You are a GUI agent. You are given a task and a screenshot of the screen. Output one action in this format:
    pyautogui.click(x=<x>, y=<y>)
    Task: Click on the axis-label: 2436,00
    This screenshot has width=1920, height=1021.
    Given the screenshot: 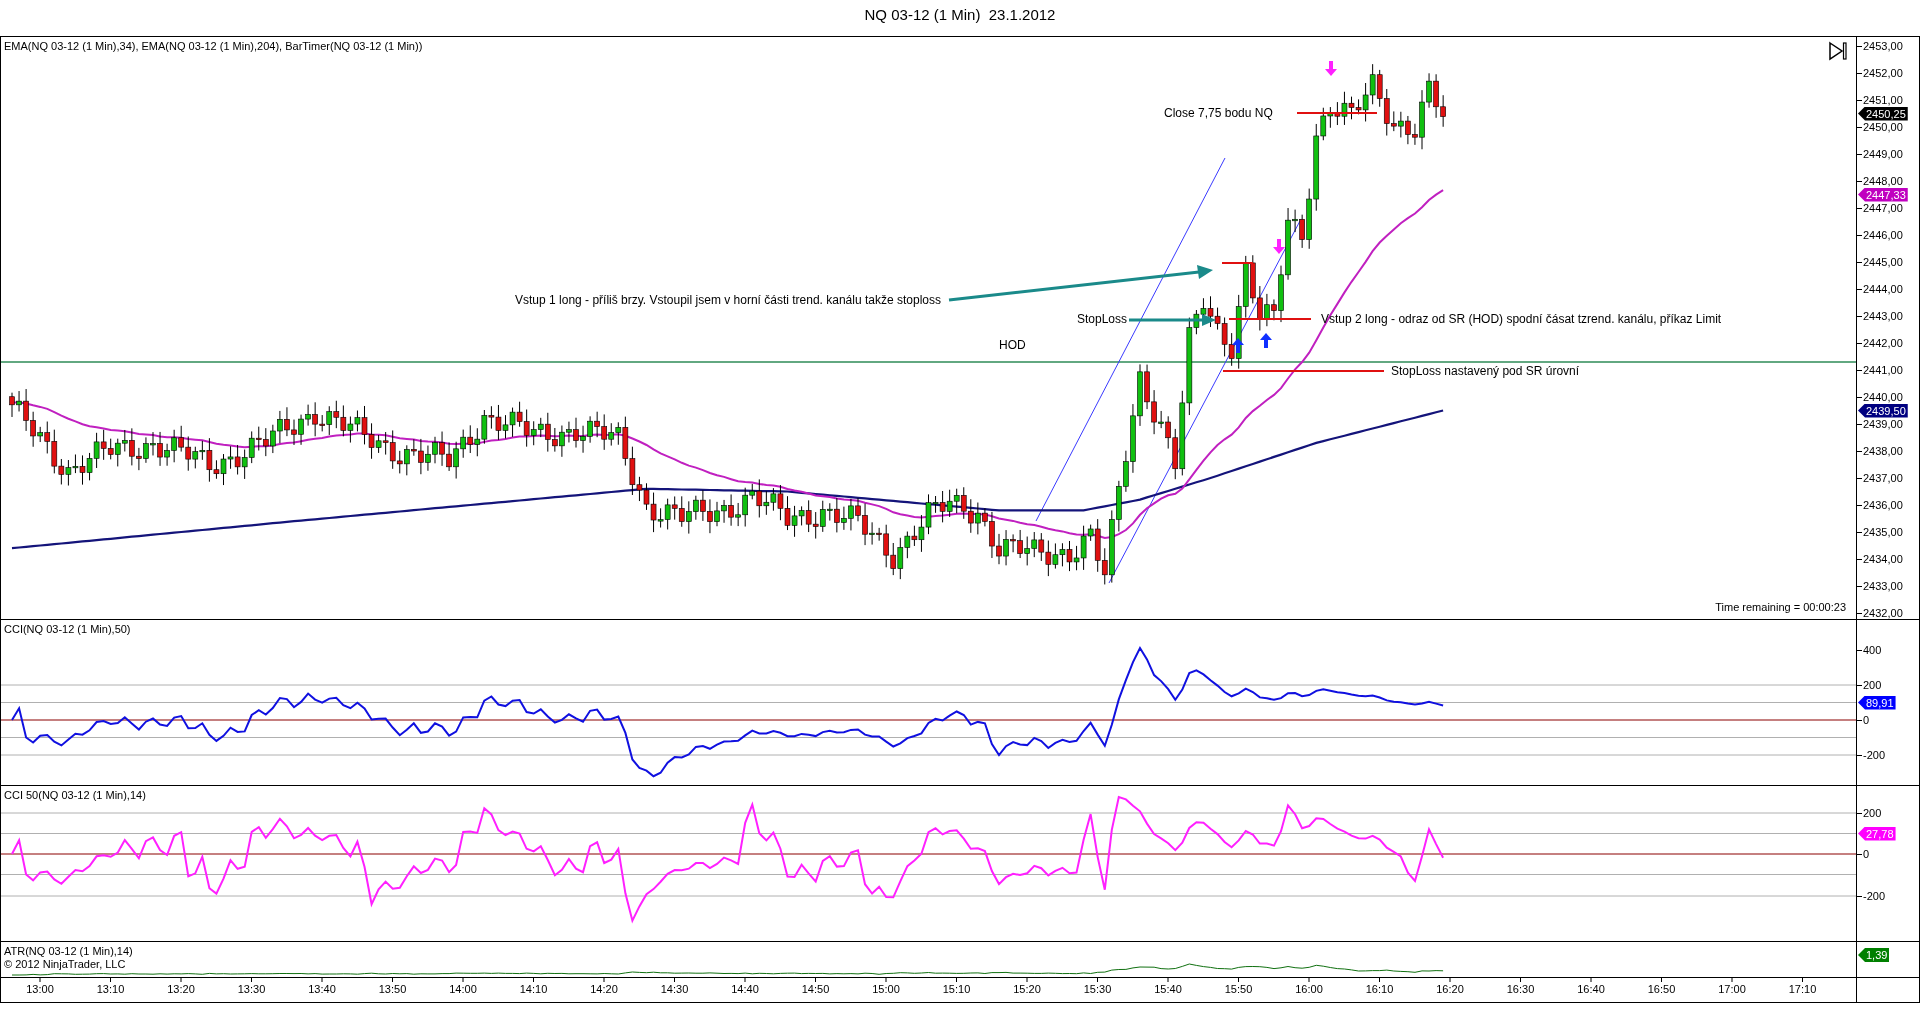 What is the action you would take?
    pyautogui.click(x=1880, y=505)
    